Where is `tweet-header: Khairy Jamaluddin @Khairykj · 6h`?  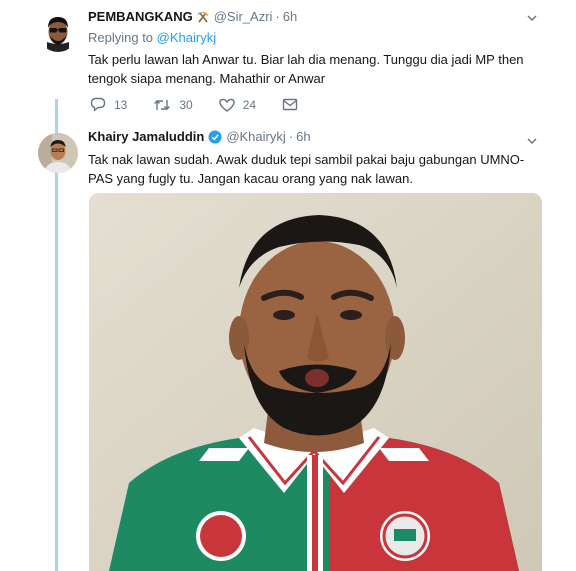
tweet-header: Khairy Jamaluddin @Khairykj · 6h is located at coordinates (199, 136).